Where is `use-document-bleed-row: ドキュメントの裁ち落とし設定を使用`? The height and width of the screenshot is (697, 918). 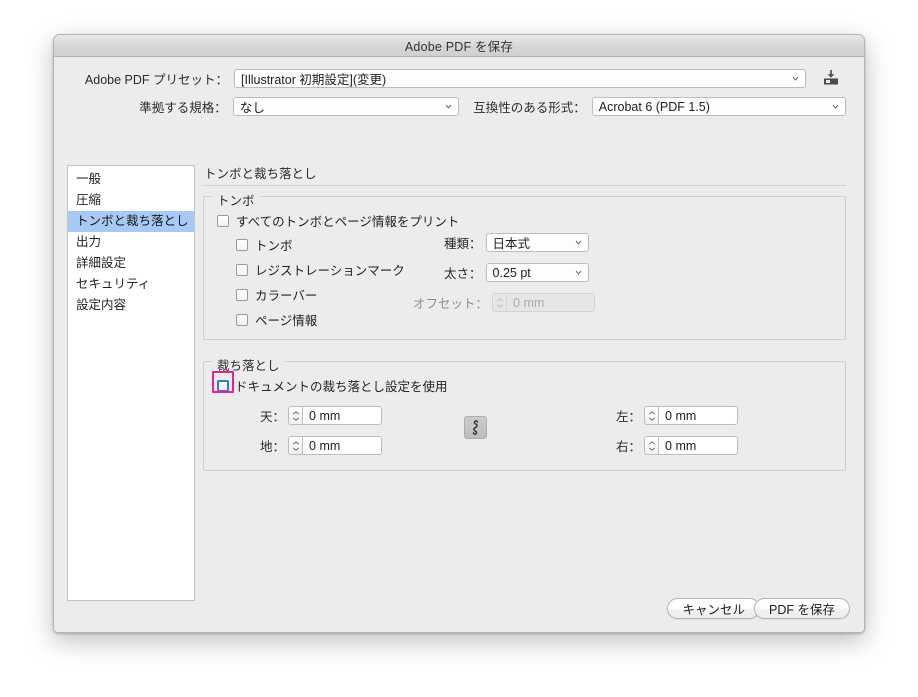 use-document-bleed-row: ドキュメントの裁ち落とし設定を使用 is located at coordinates (332, 385).